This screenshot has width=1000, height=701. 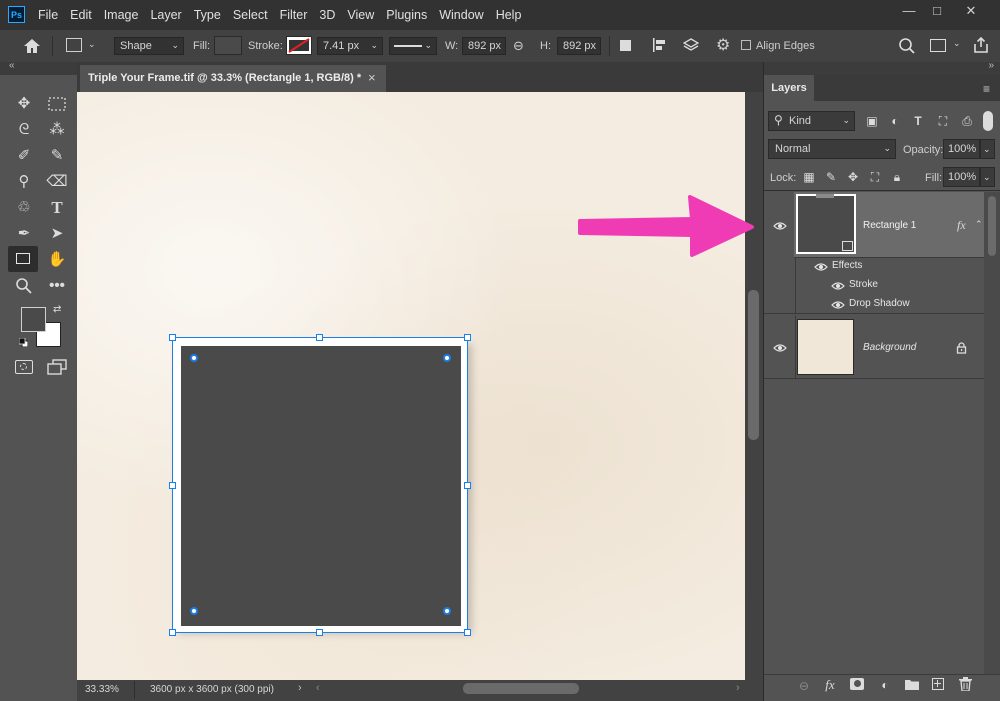 I want to click on share-icon, so click(x=981, y=45).